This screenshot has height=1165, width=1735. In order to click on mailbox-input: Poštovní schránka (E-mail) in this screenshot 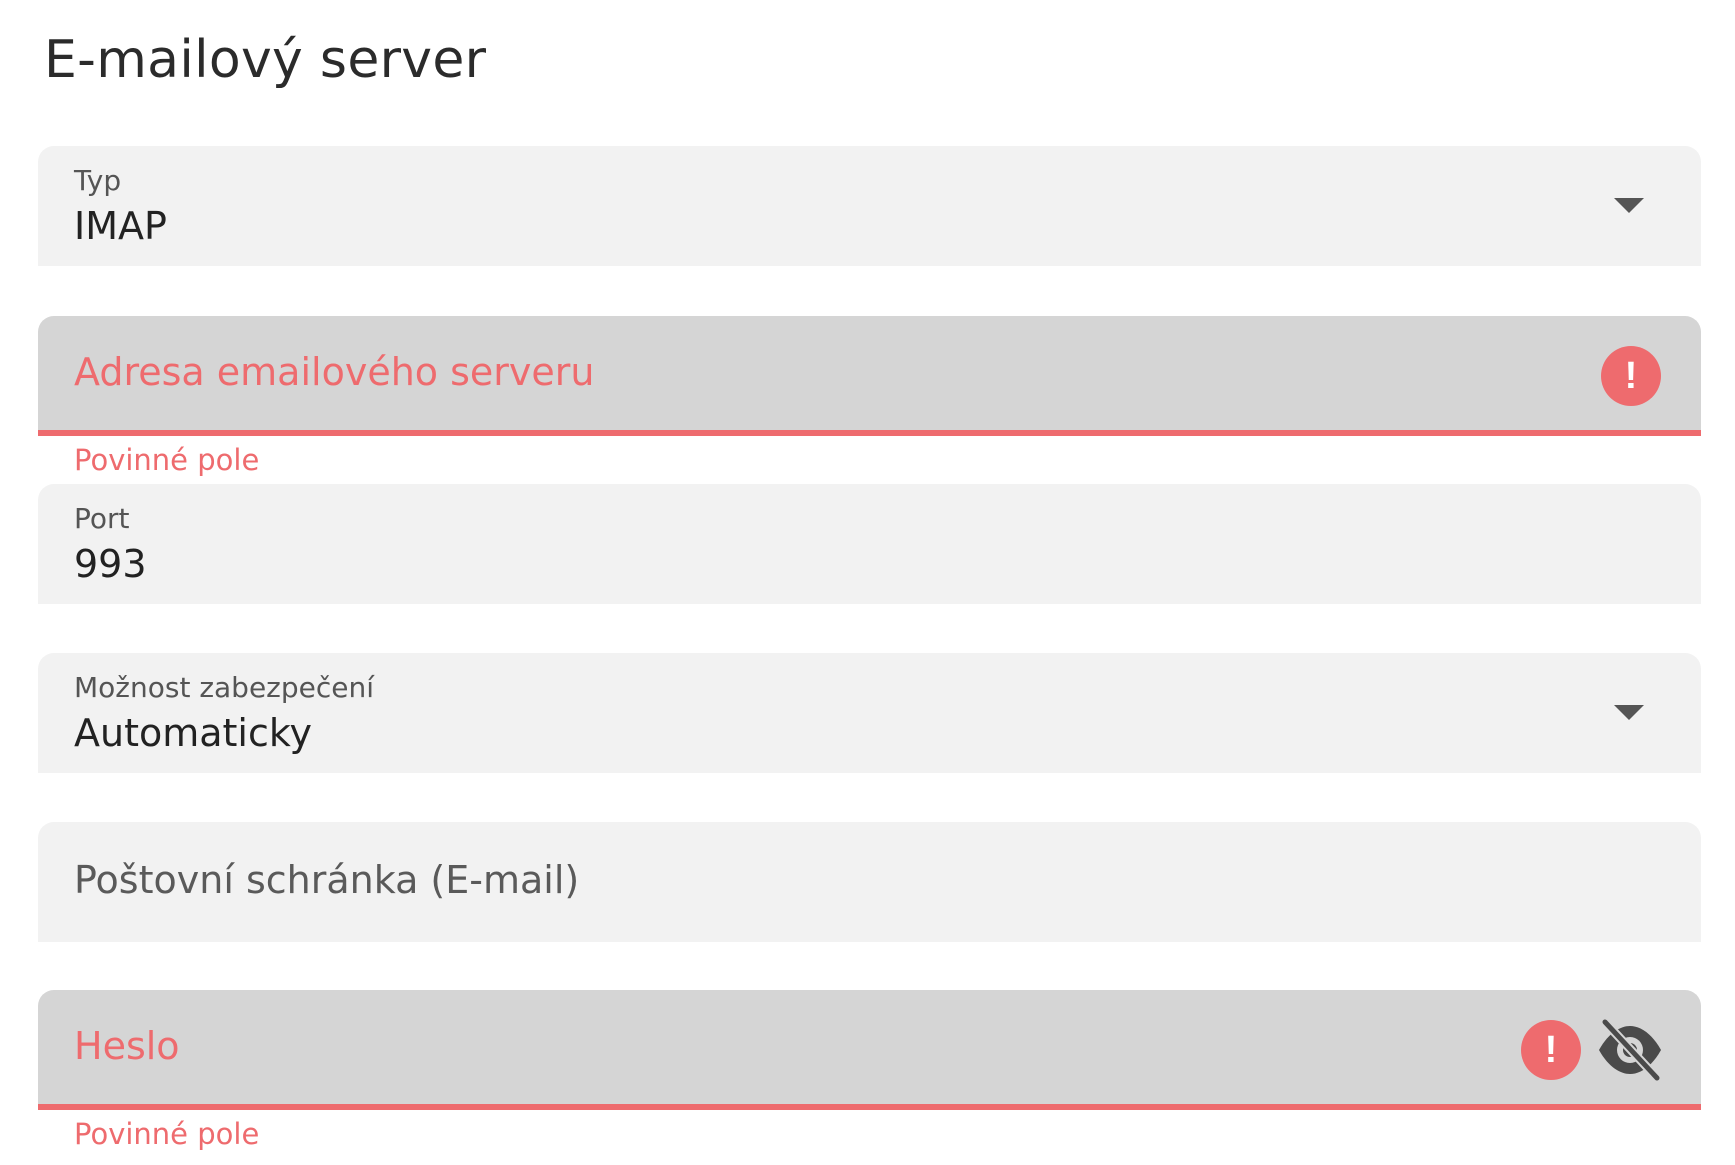, I will do `click(869, 882)`.